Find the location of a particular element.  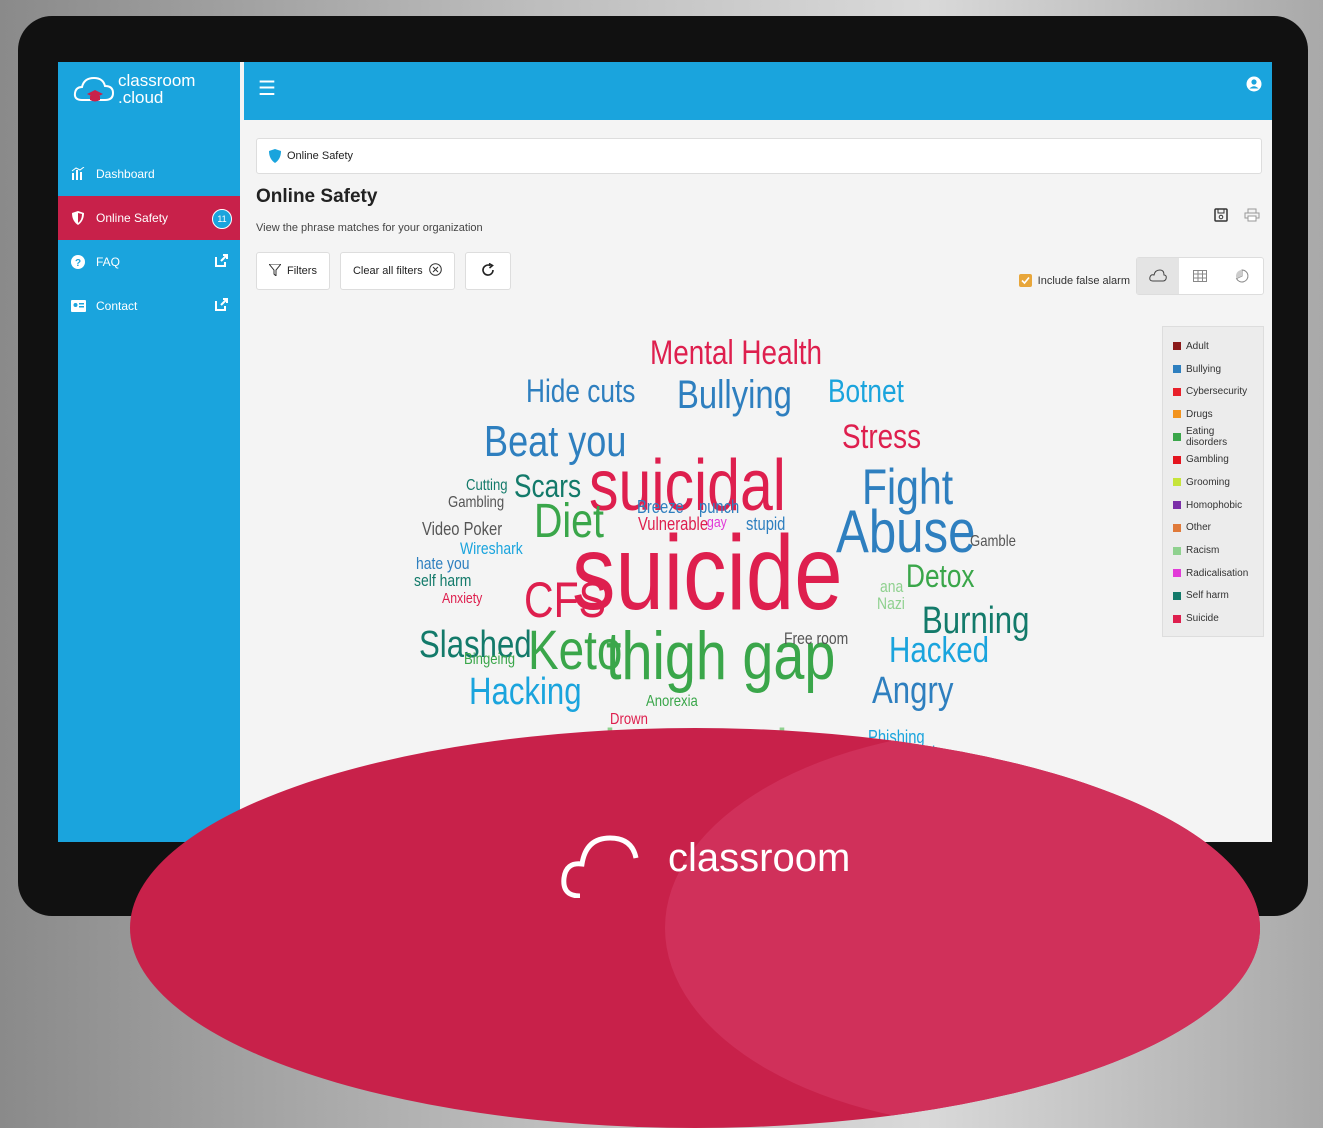

sidebar-item-label: FAQ is located at coordinates (108, 262).